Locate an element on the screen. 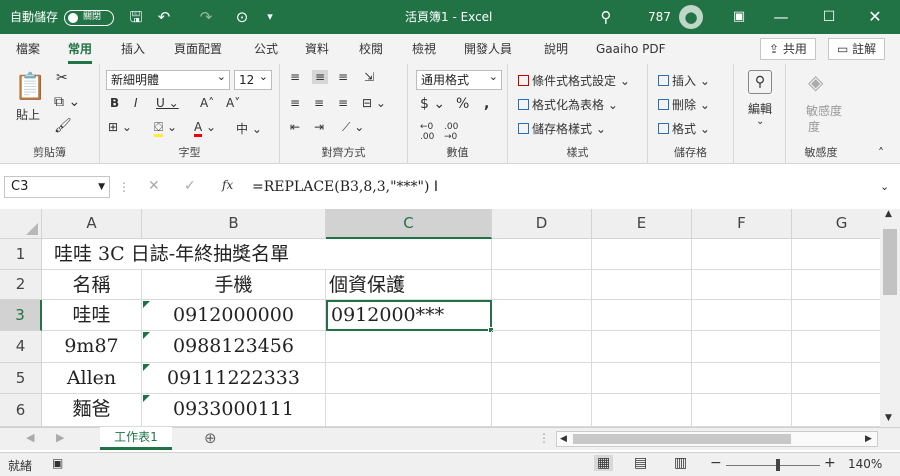 This screenshot has height=476, width=900. cell-c4 is located at coordinates (409, 347).